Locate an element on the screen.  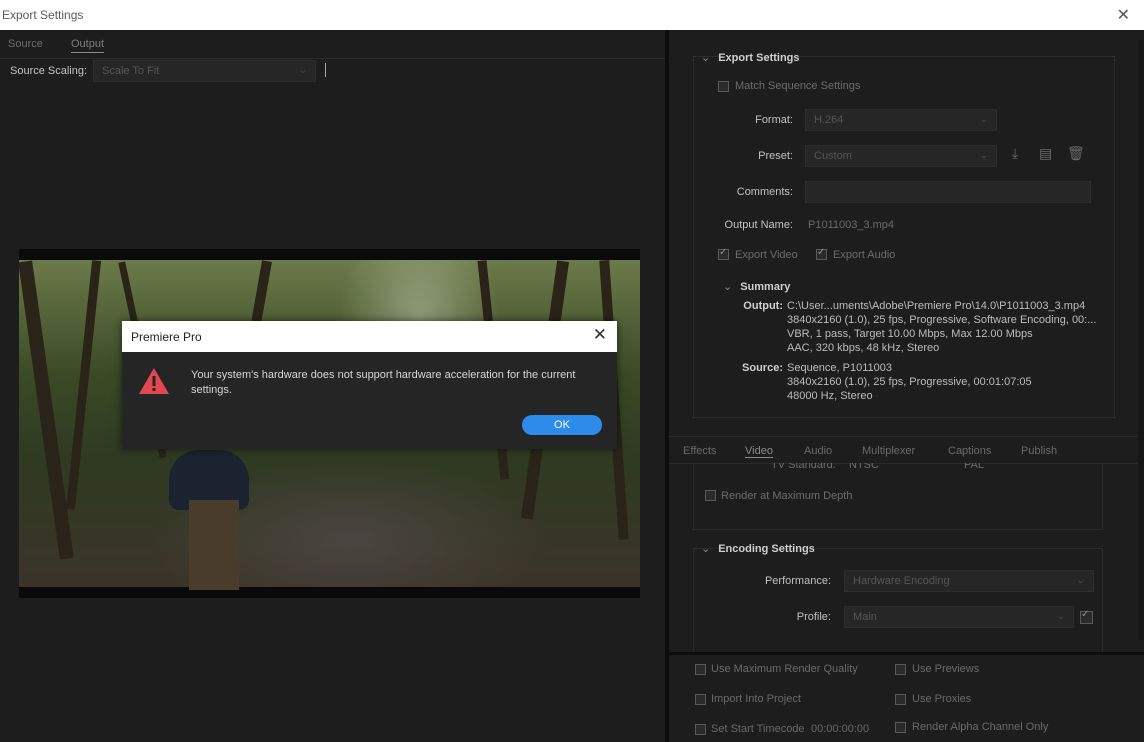
format-select: H.264 ⌄ is located at coordinates (901, 120).